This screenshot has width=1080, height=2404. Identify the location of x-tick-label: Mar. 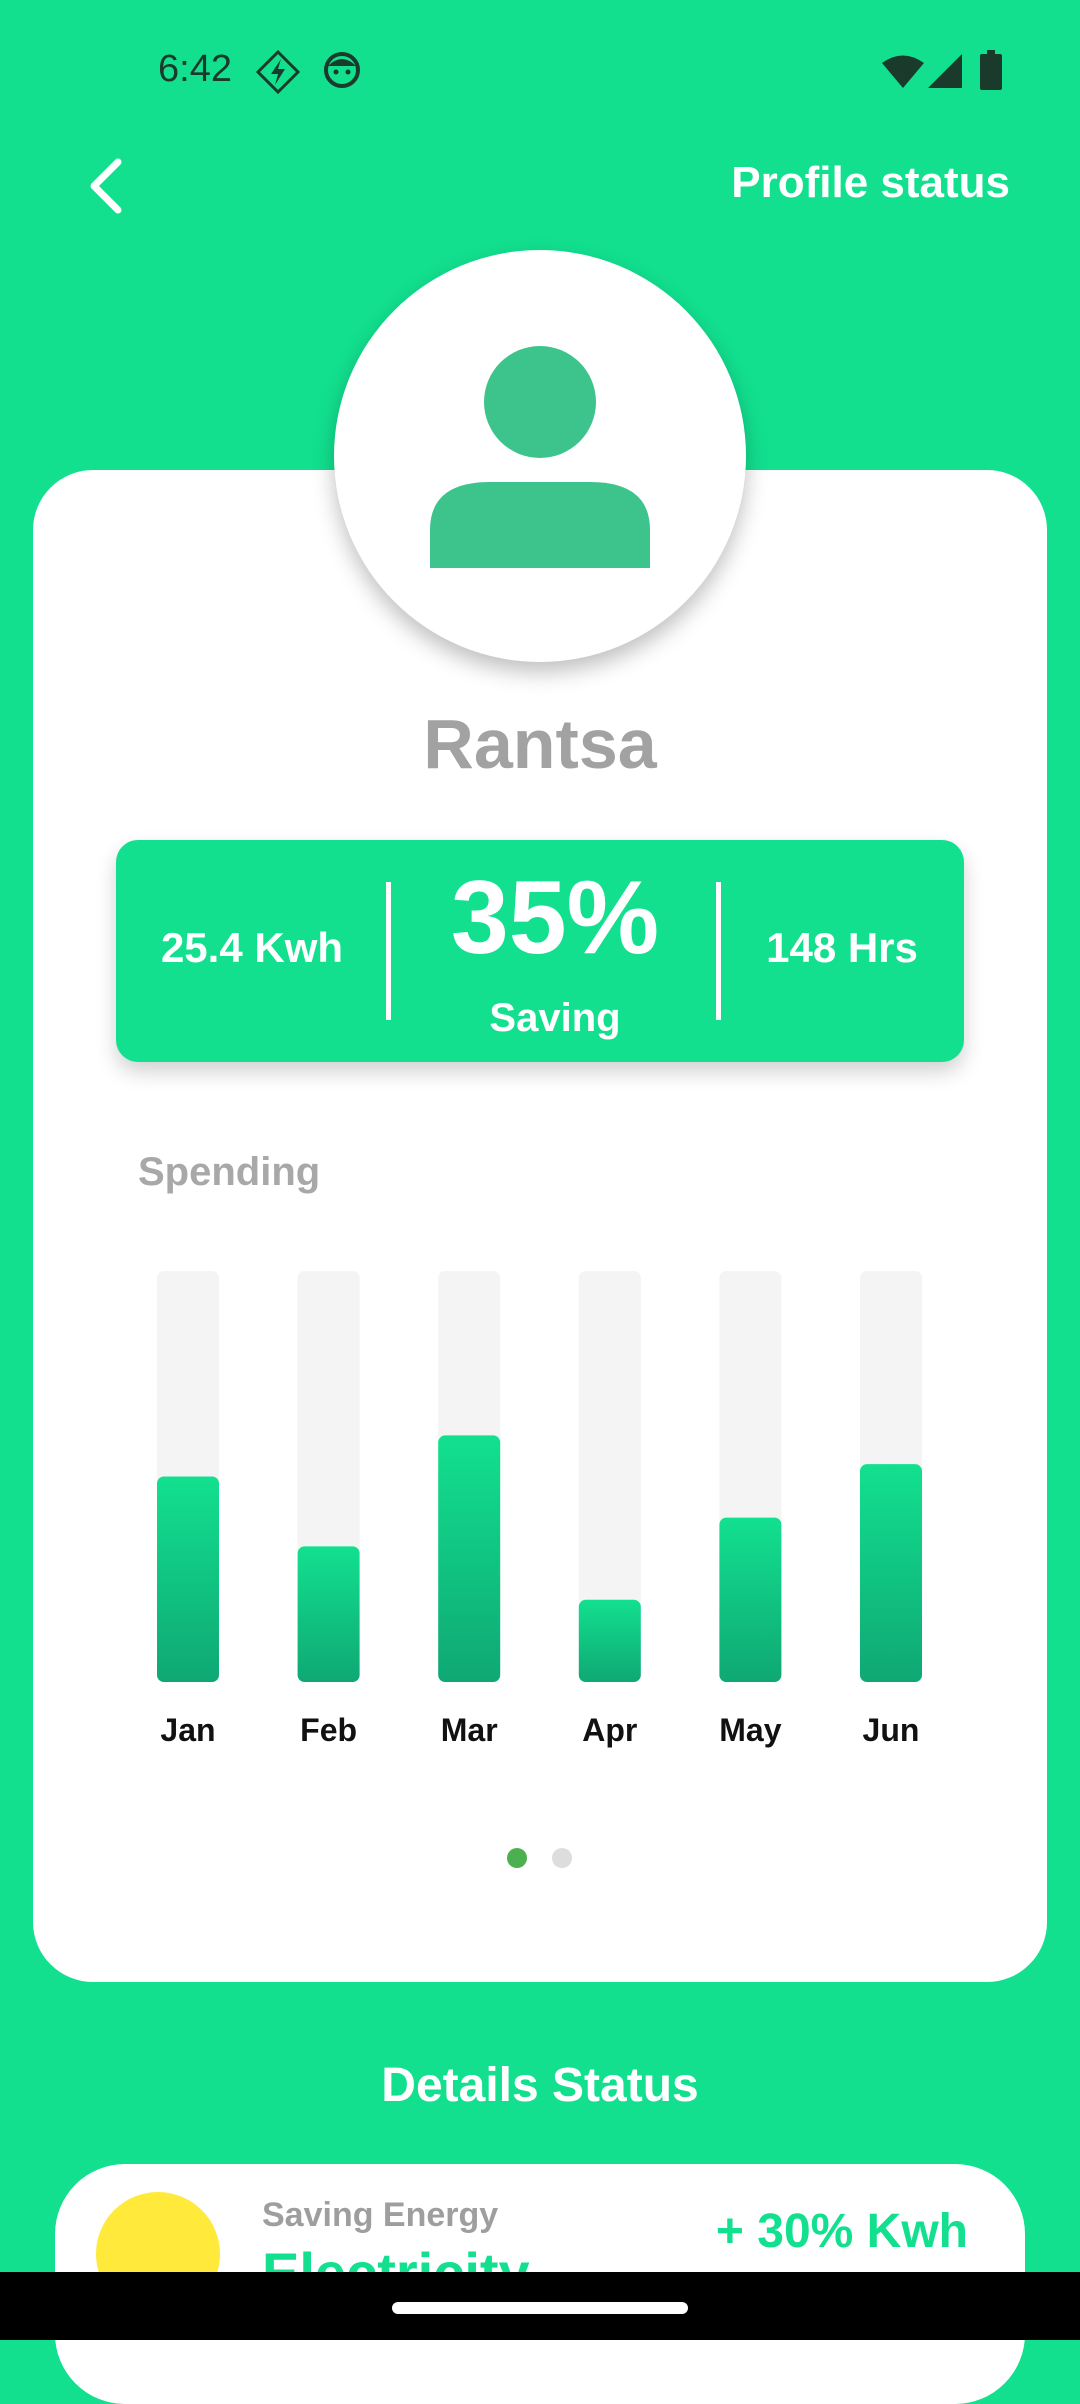
(469, 1730).